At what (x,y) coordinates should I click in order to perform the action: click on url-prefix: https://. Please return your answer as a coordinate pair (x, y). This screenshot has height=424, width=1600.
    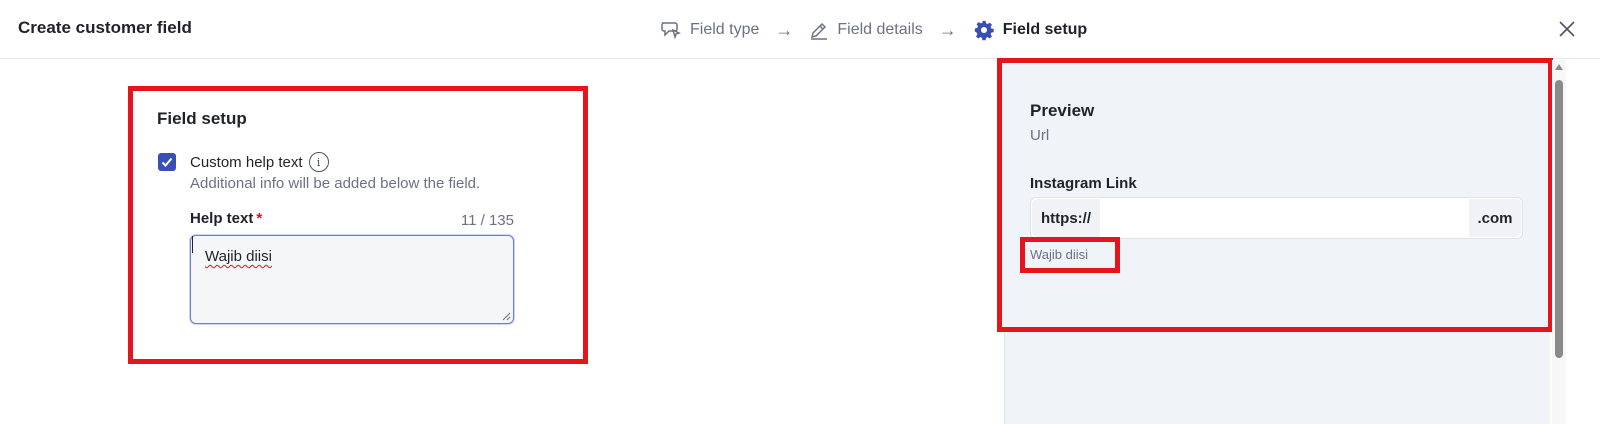
    Looking at the image, I should click on (1066, 218).